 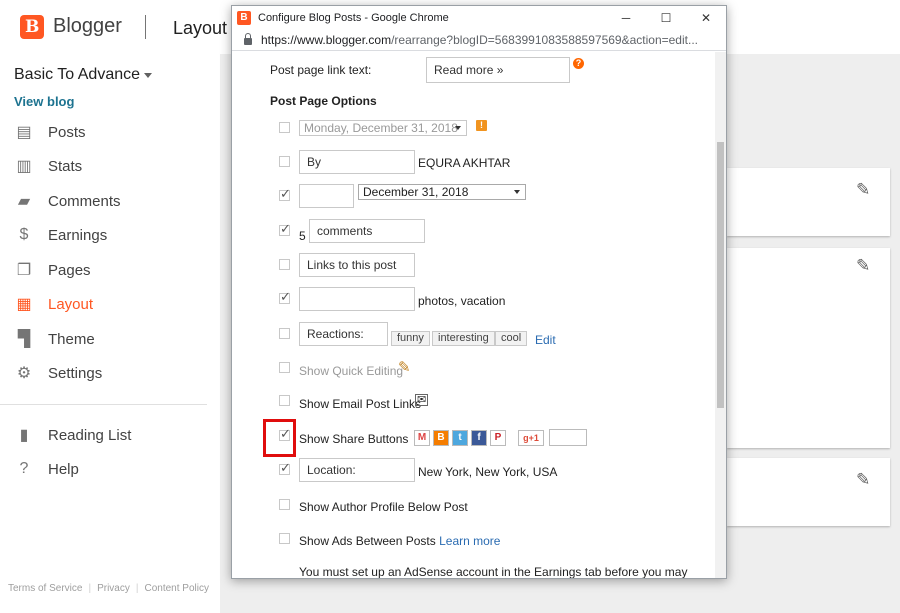 What do you see at coordinates (284, 161) in the screenshot?
I see `show-author-checkbox` at bounding box center [284, 161].